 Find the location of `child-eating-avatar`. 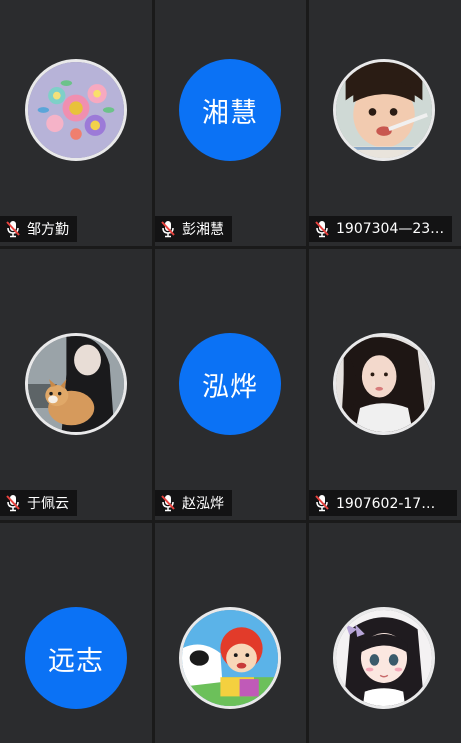

child-eating-avatar is located at coordinates (384, 110).